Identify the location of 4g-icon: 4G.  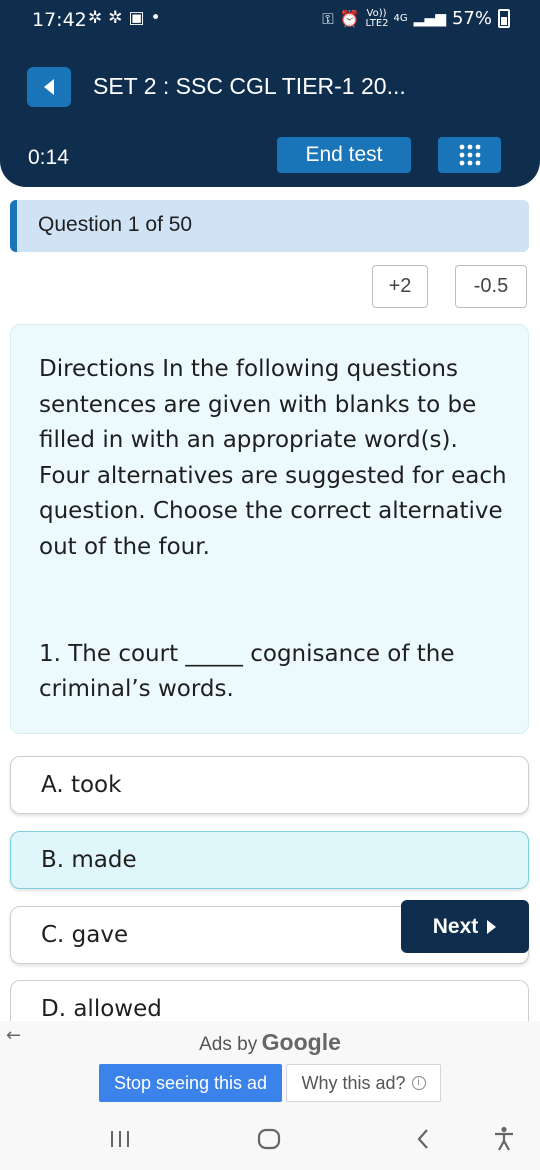
(400, 18).